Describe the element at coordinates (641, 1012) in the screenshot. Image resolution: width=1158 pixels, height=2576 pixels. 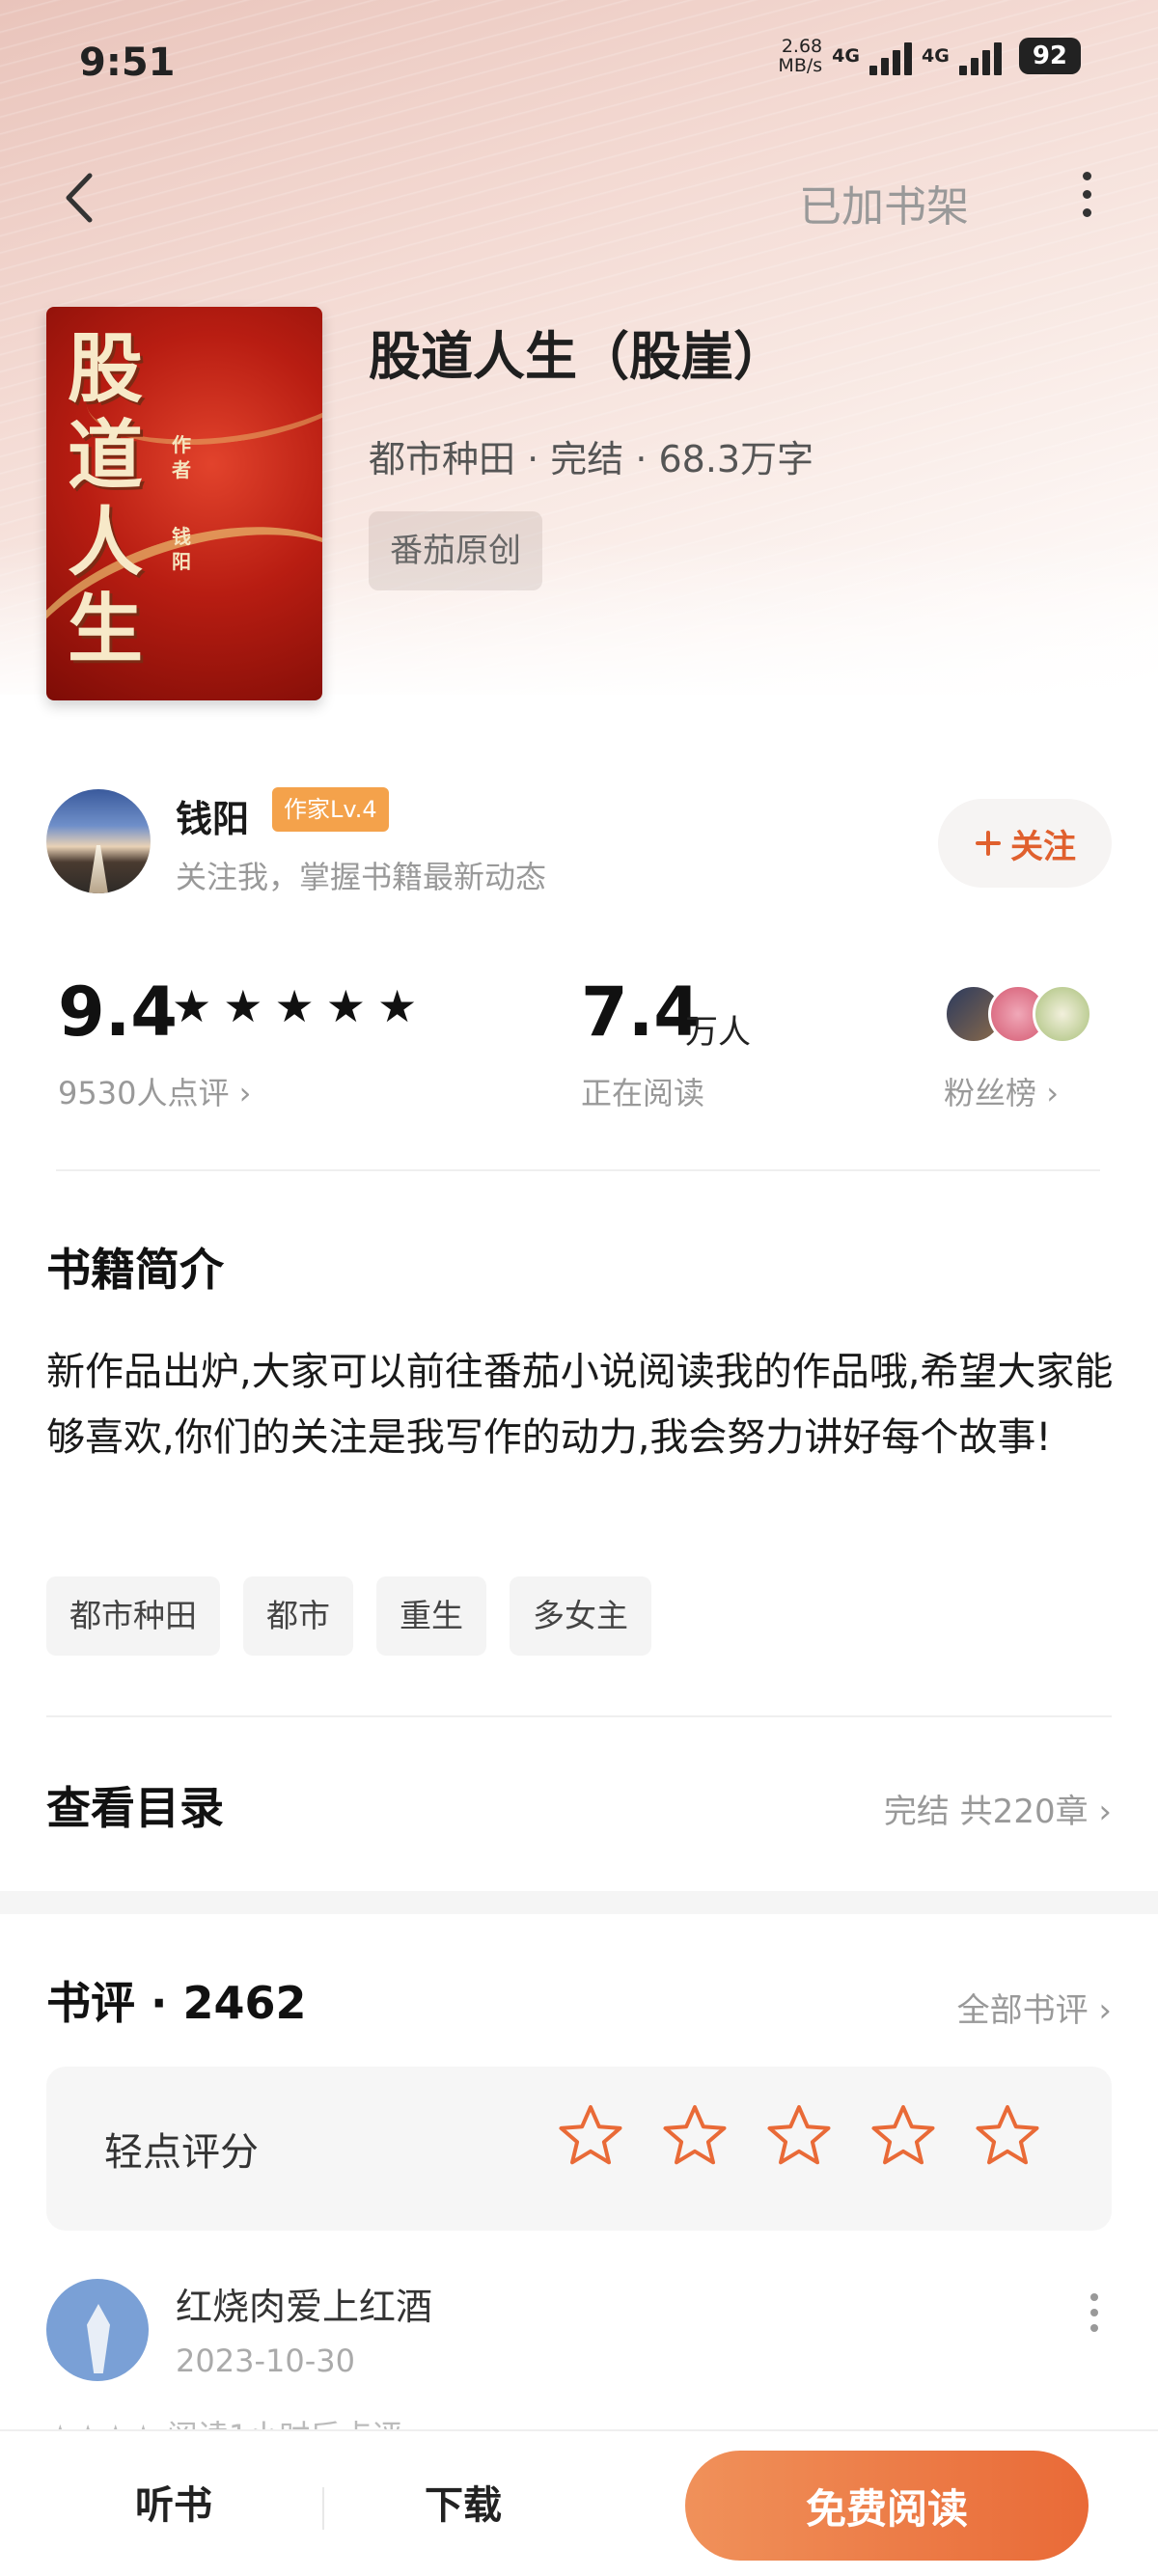
I see `readers-number: 7.4` at that location.